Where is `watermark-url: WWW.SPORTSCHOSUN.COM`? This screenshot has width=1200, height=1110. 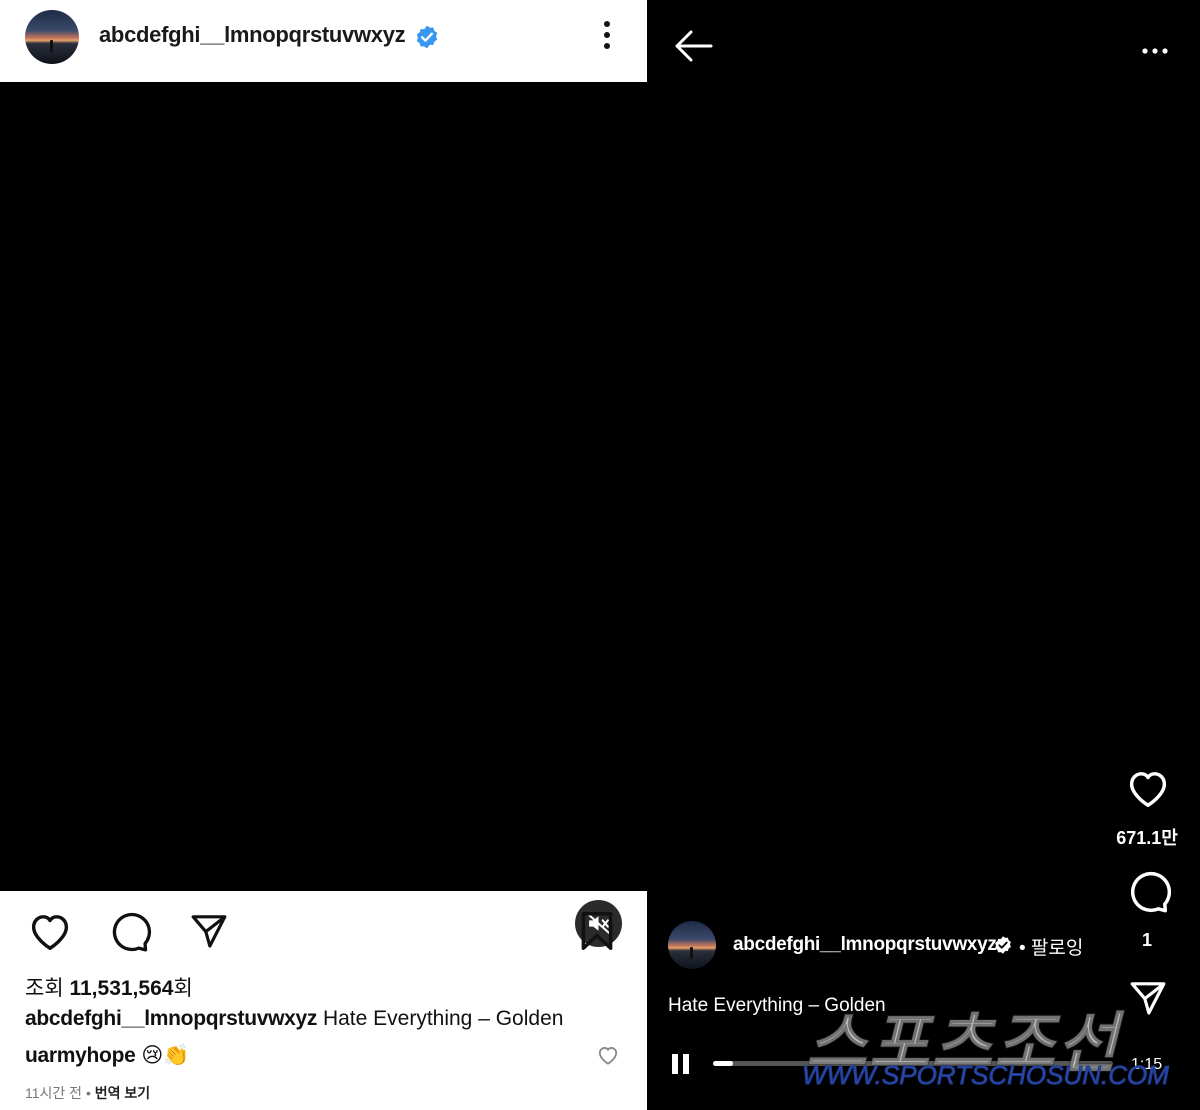
watermark-url: WWW.SPORTSCHOSUN.COM is located at coordinates (986, 1075).